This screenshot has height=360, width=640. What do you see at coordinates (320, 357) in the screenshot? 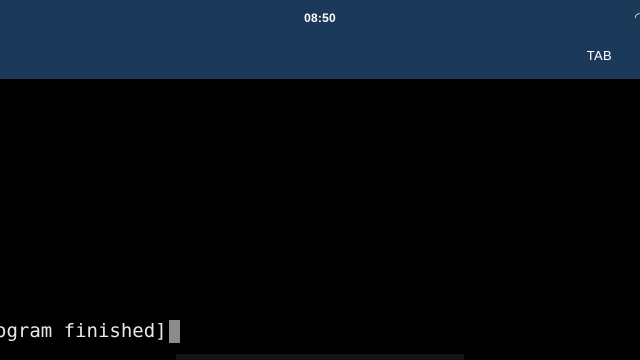
I see `bottom-scroll-indicator` at bounding box center [320, 357].